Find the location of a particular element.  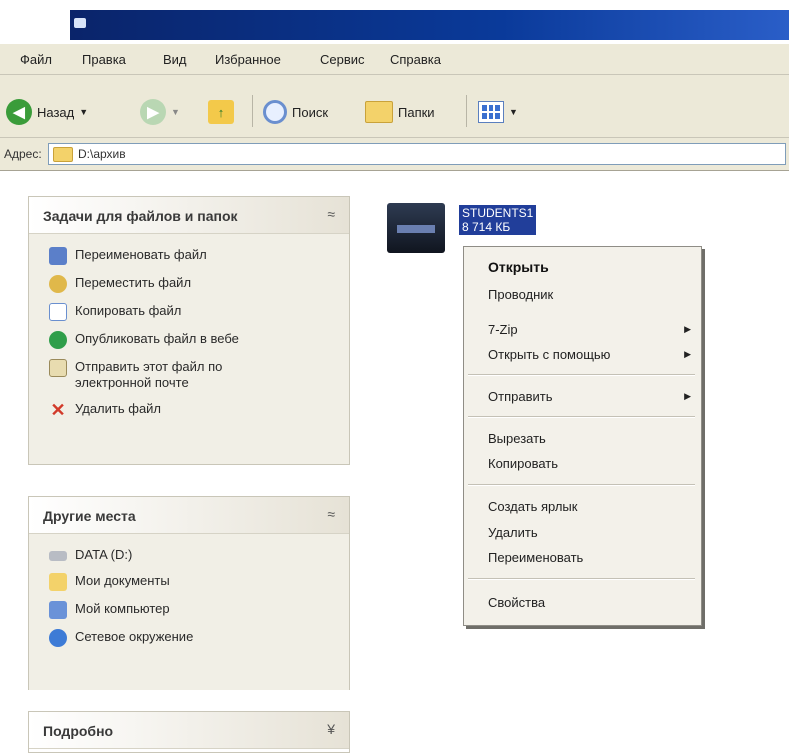

back-label: Назад is located at coordinates (56, 112).